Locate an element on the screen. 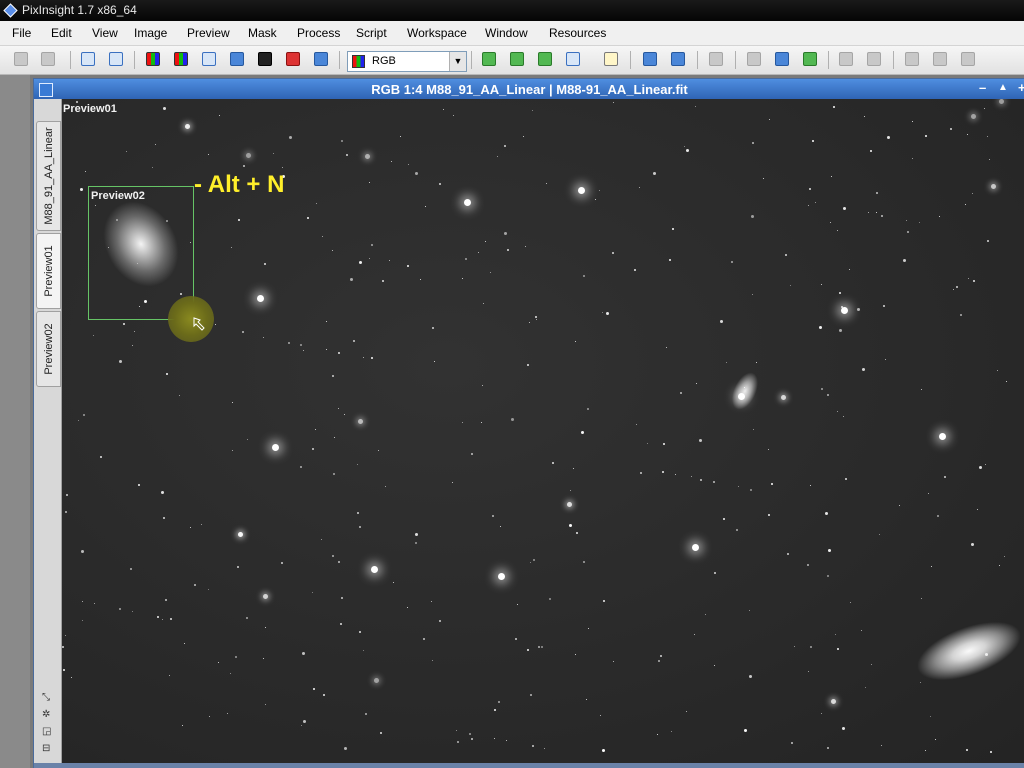  tab-preview01: Preview01 is located at coordinates (48, 271).